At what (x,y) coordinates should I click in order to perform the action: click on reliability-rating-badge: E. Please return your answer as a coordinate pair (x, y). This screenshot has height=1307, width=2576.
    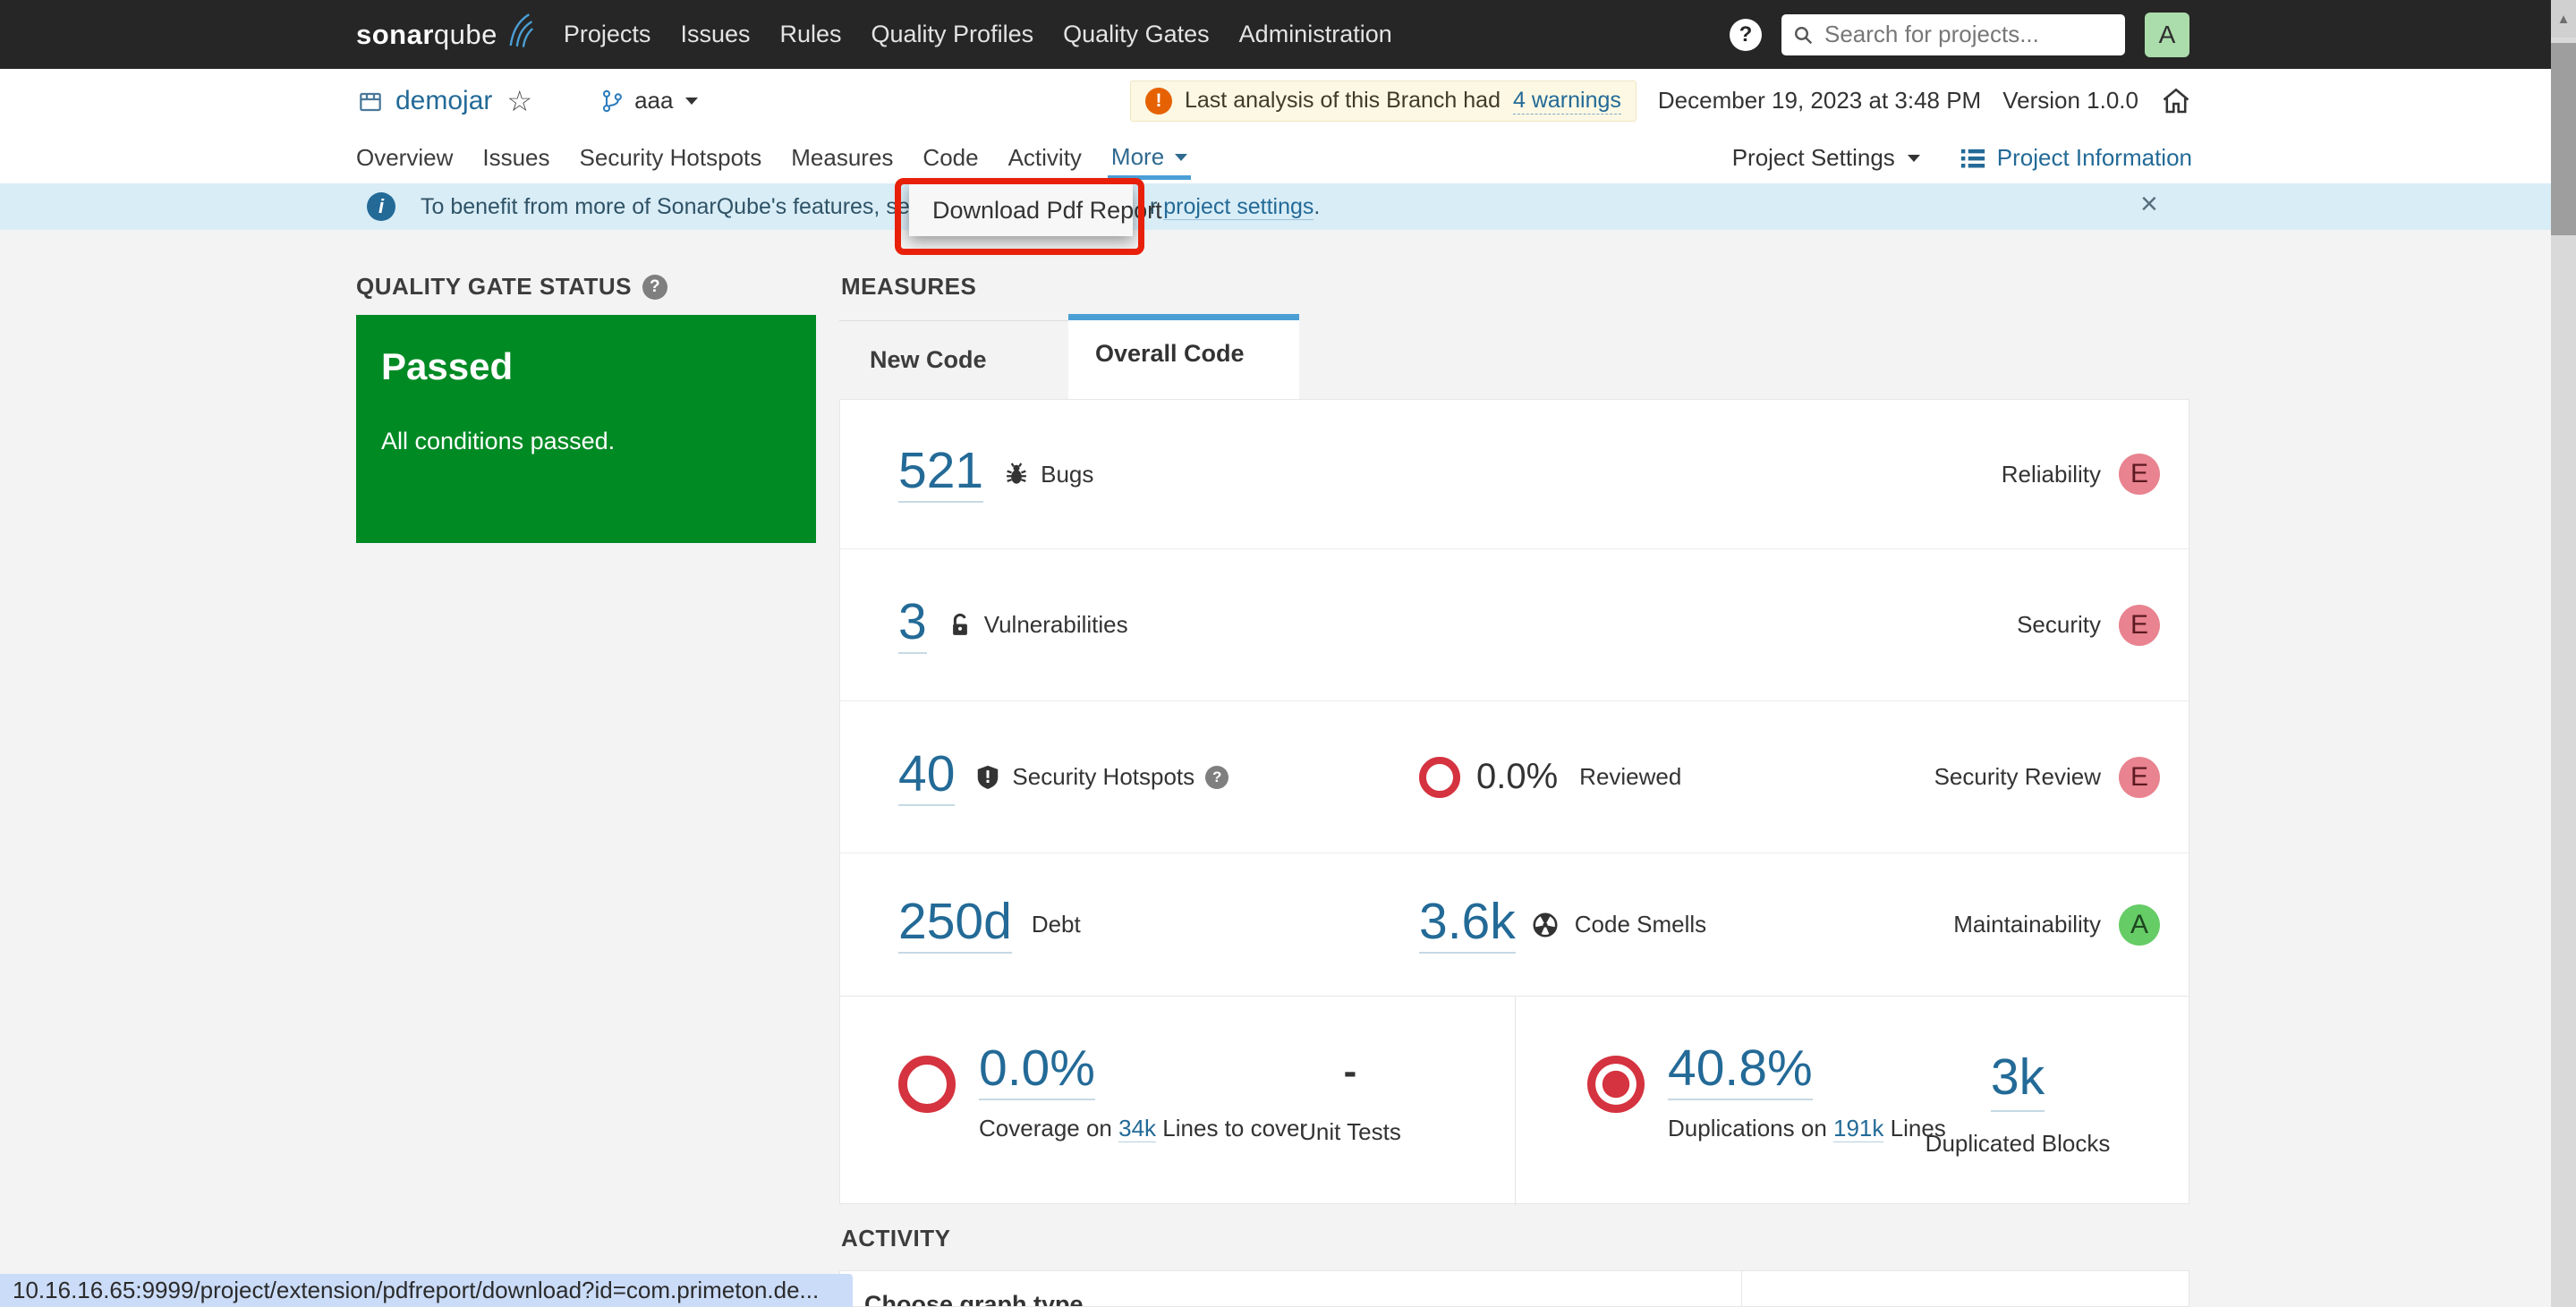
    Looking at the image, I should click on (2139, 474).